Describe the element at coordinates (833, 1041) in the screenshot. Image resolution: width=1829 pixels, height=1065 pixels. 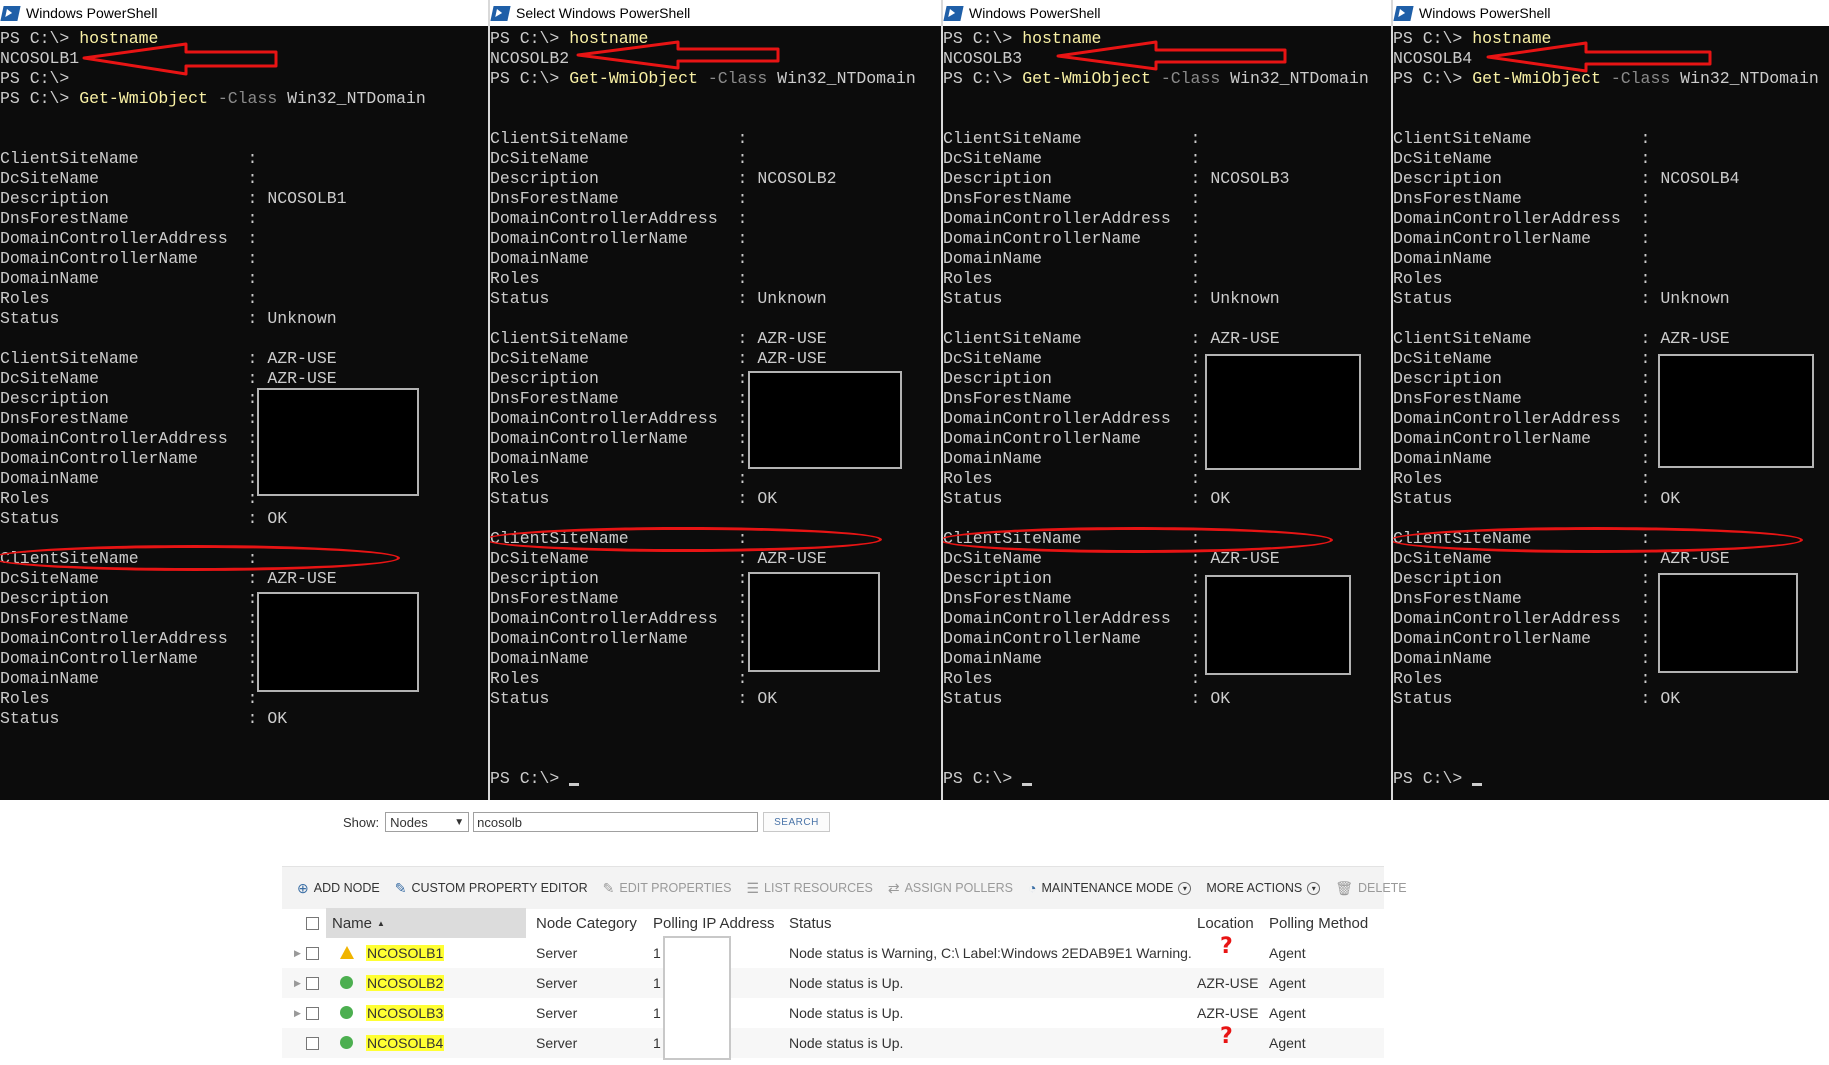
I see `table-row: NCOSOLB4 Server 1 Node status is Up.? Agent` at that location.